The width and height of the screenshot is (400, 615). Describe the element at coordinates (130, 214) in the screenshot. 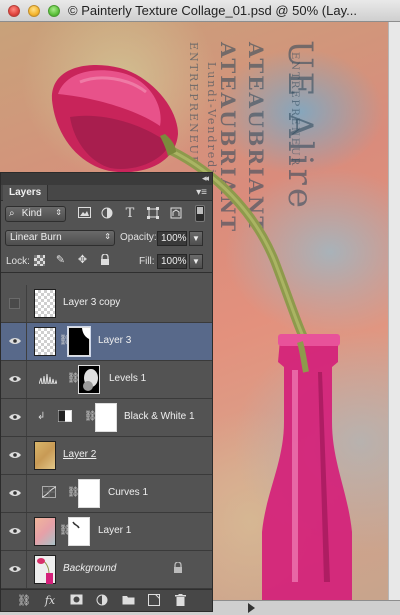

I see `type-filter-icon: T` at that location.